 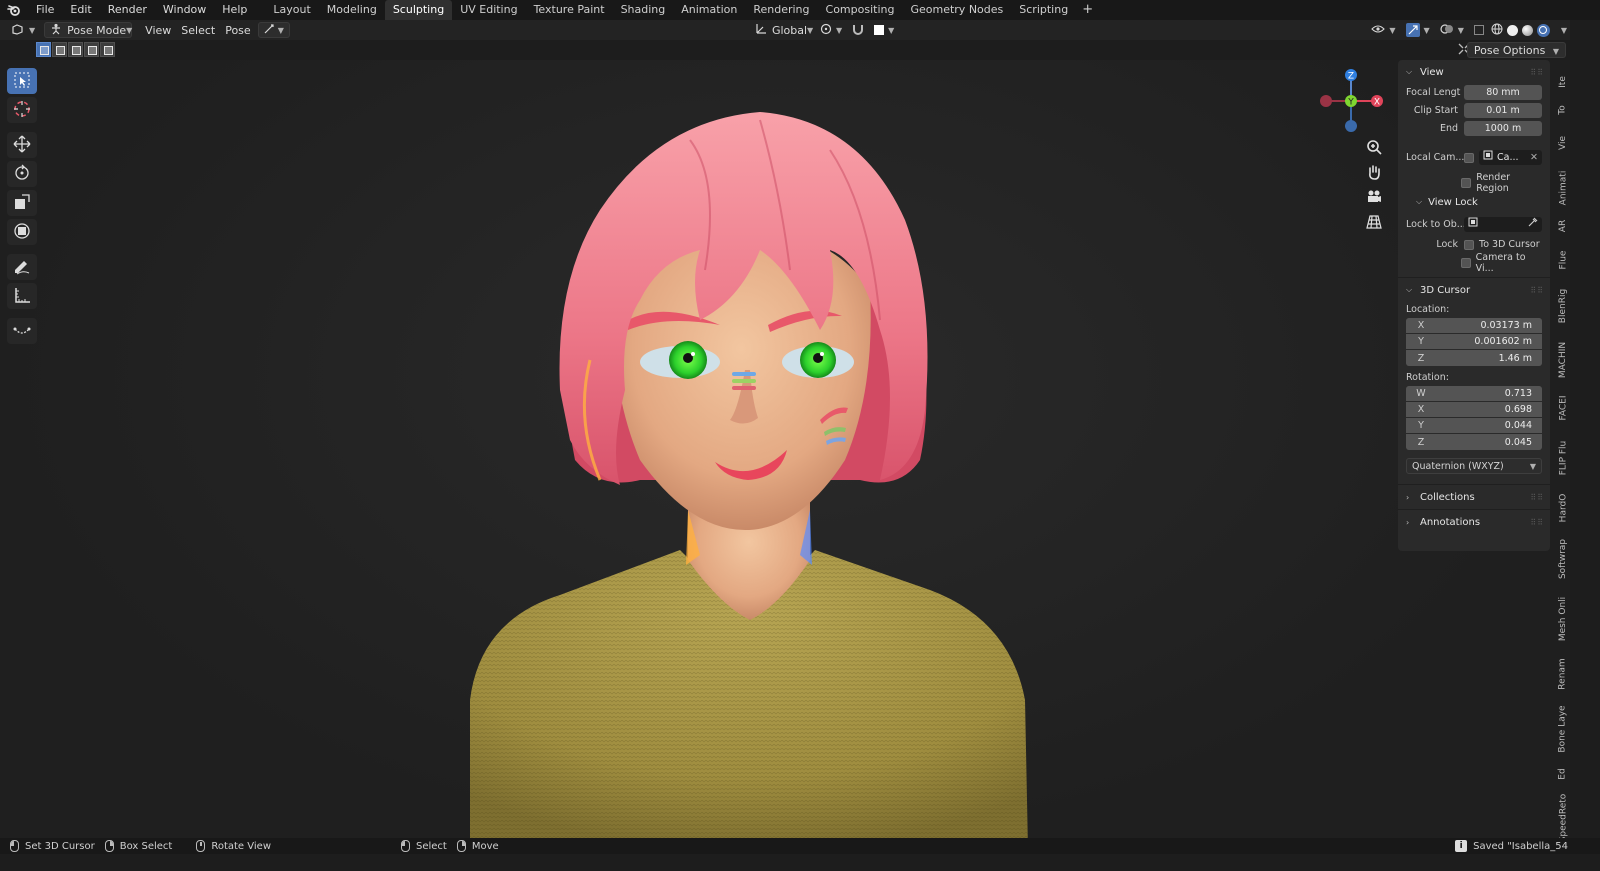 I want to click on tab-modeling: Modeling, so click(x=352, y=10).